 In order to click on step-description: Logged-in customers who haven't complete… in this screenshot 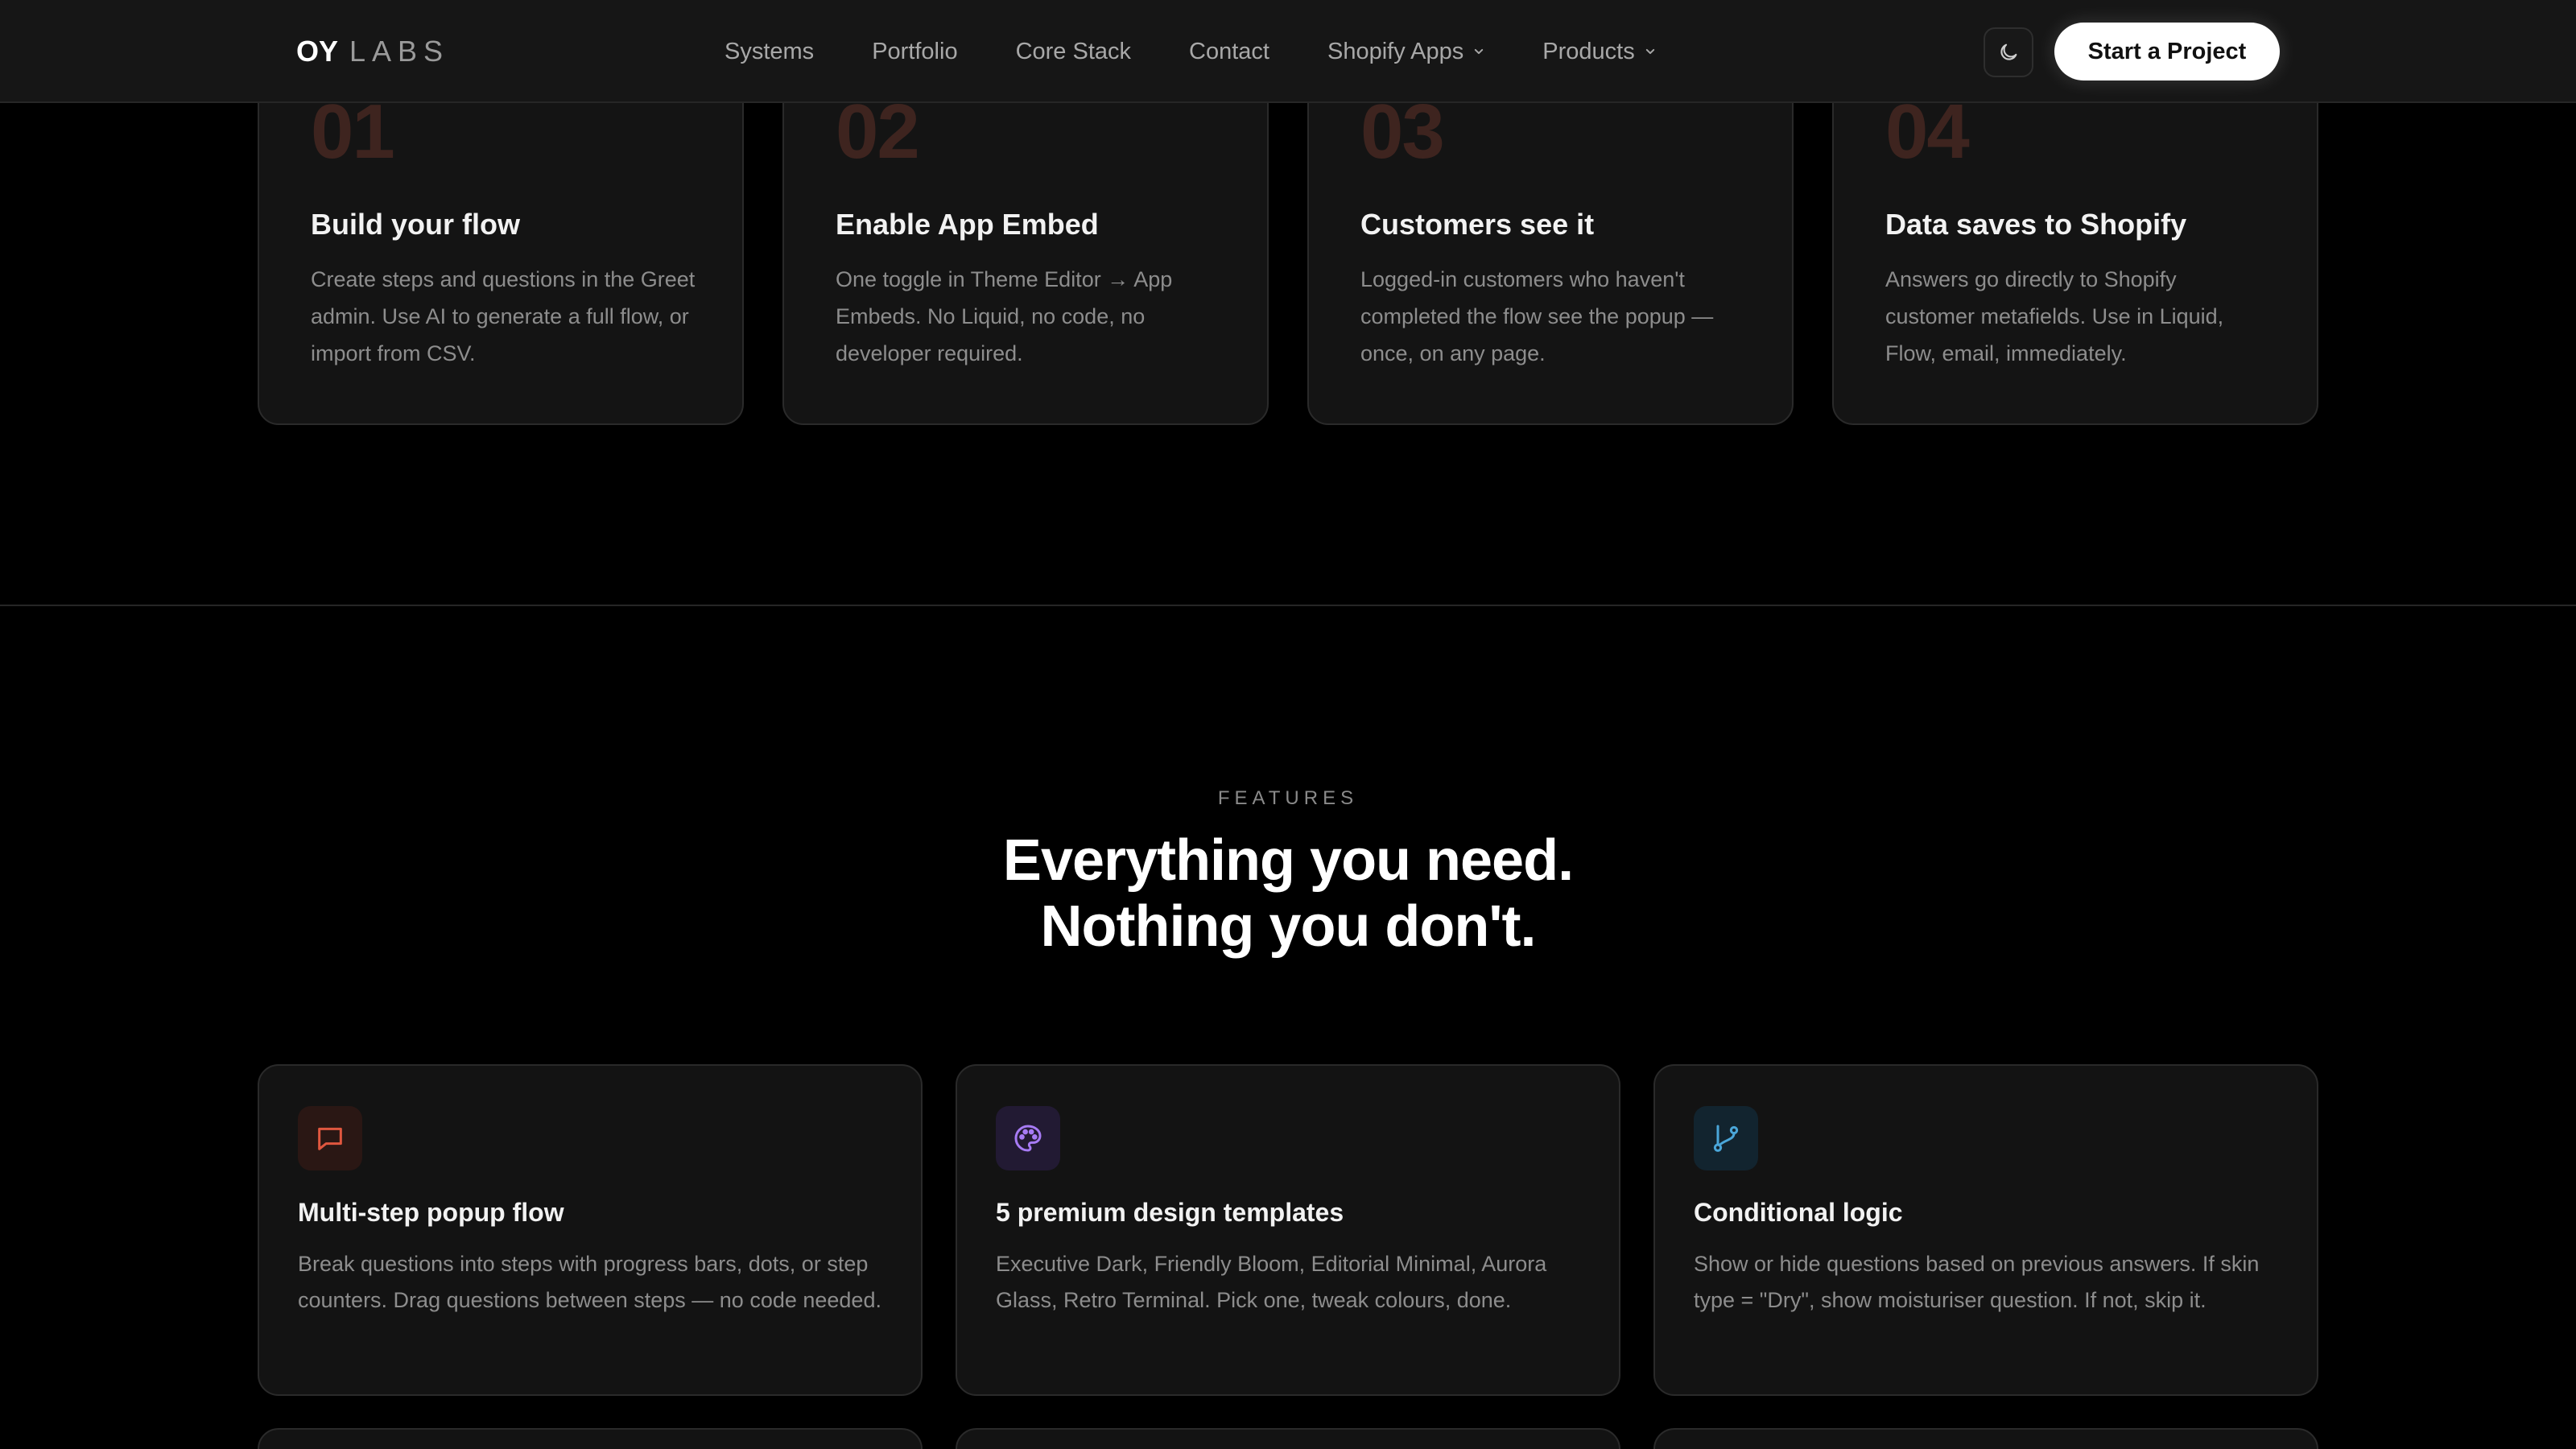, I will do `click(1537, 316)`.